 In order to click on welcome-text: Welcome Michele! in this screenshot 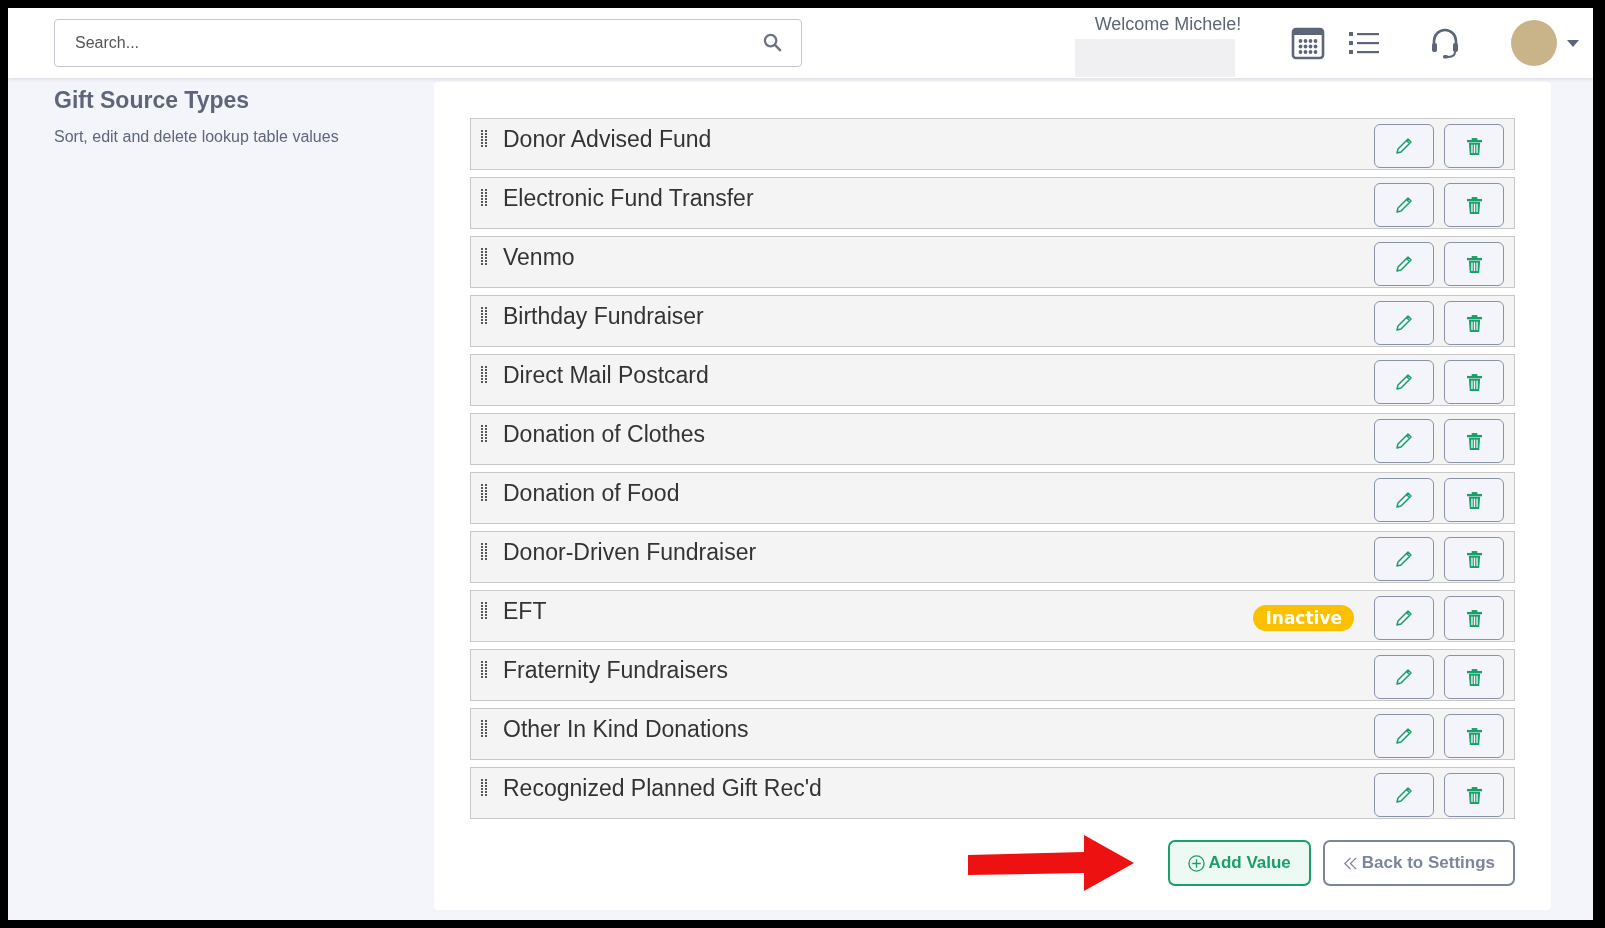, I will do `click(1168, 24)`.